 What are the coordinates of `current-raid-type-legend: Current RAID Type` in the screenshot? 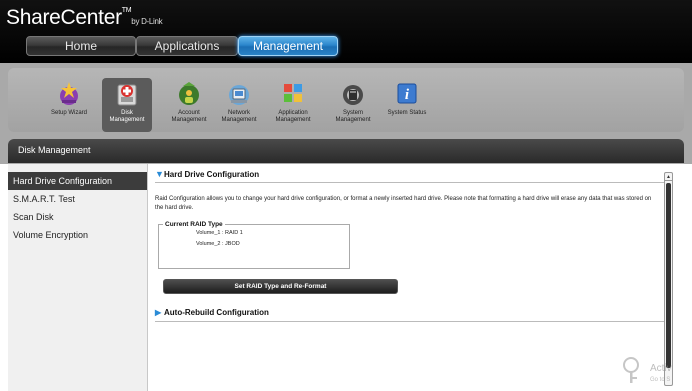 It's located at (194, 224).